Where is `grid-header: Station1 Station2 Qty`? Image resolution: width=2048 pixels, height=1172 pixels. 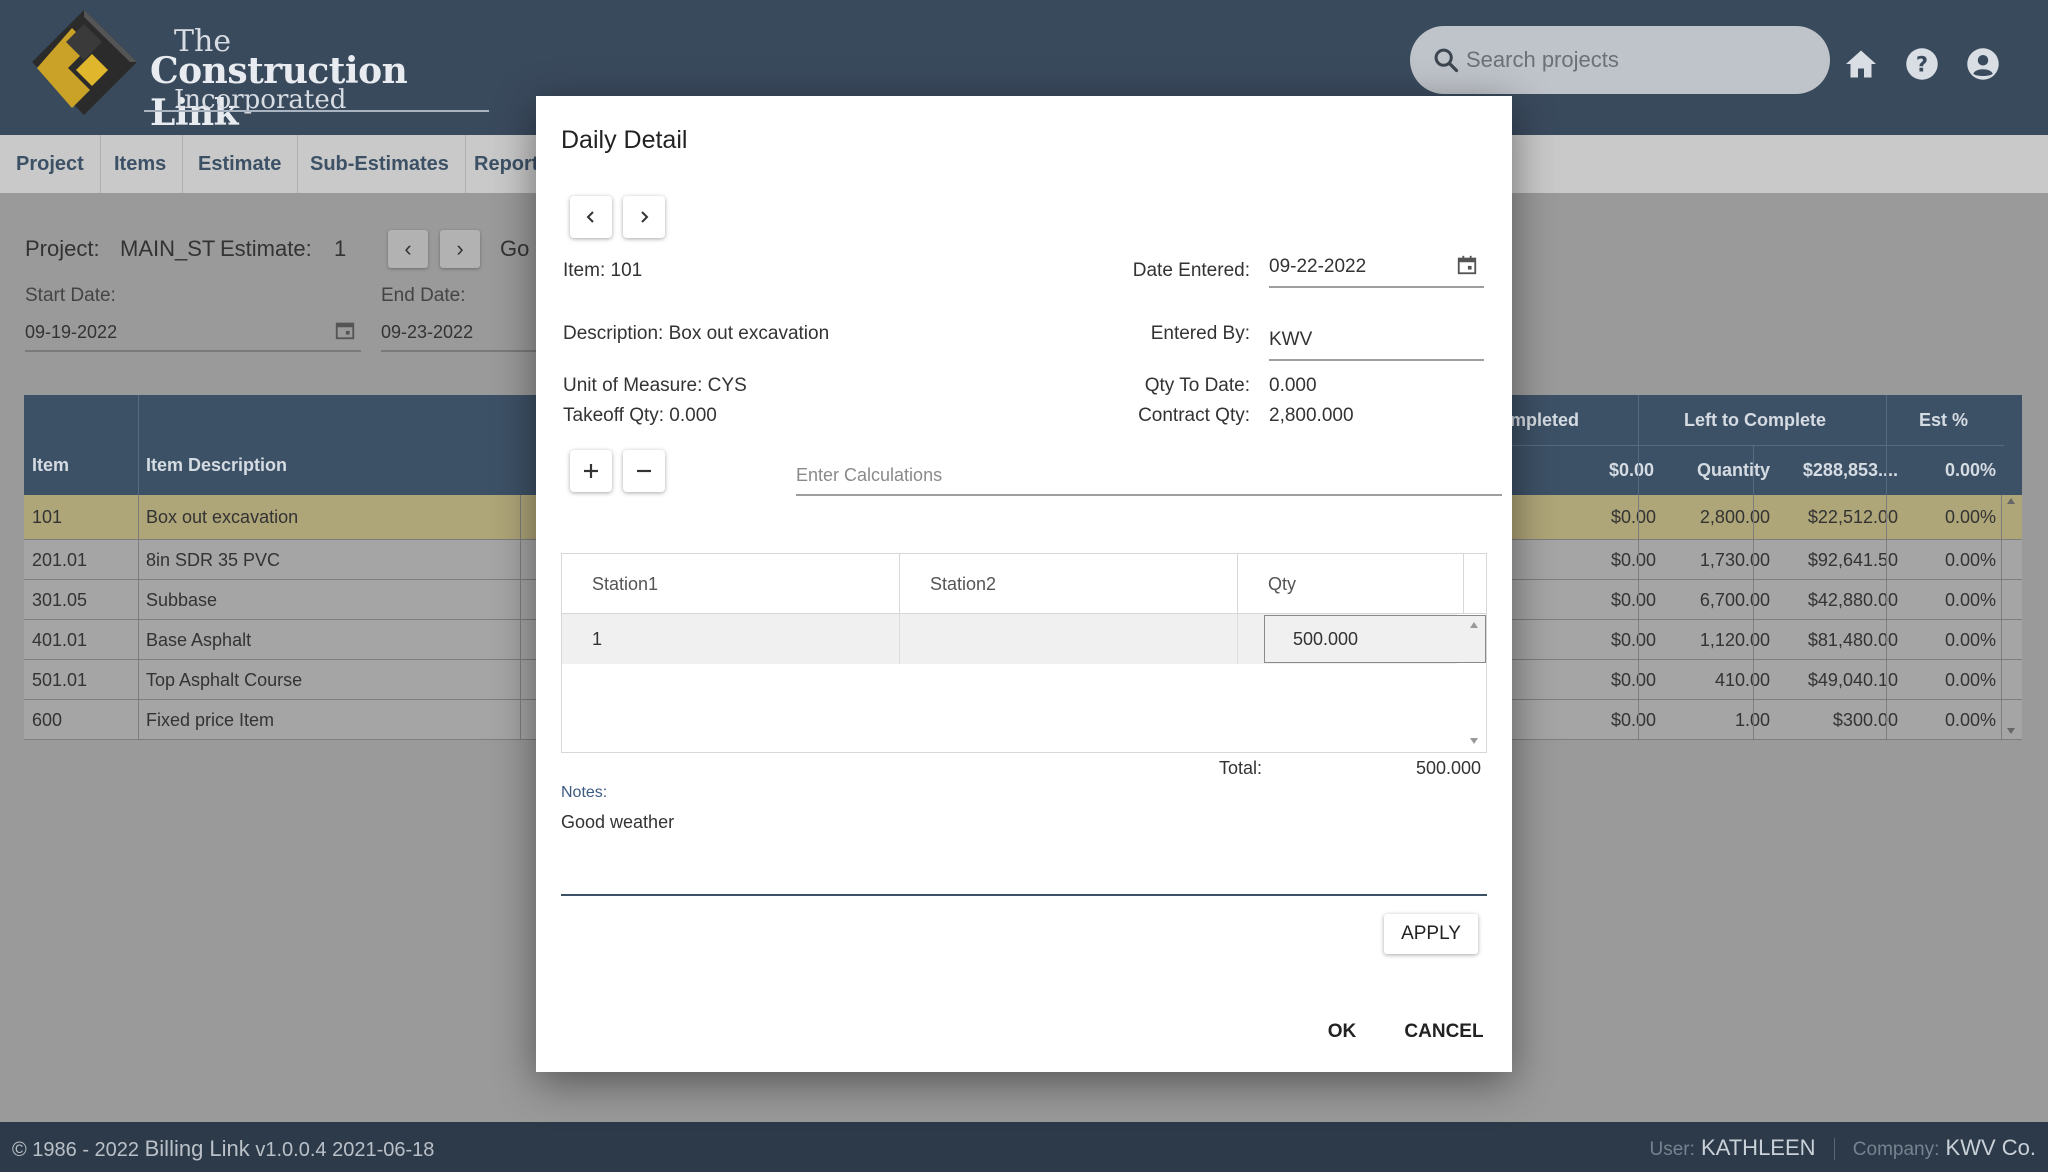
grid-header: Station1 Station2 Qty is located at coordinates (1024, 584).